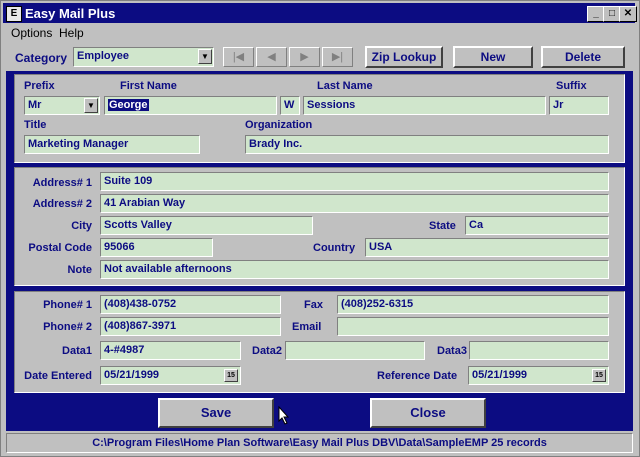 The width and height of the screenshot is (640, 457). What do you see at coordinates (62, 183) in the screenshot?
I see `address1-label: Address# 1` at bounding box center [62, 183].